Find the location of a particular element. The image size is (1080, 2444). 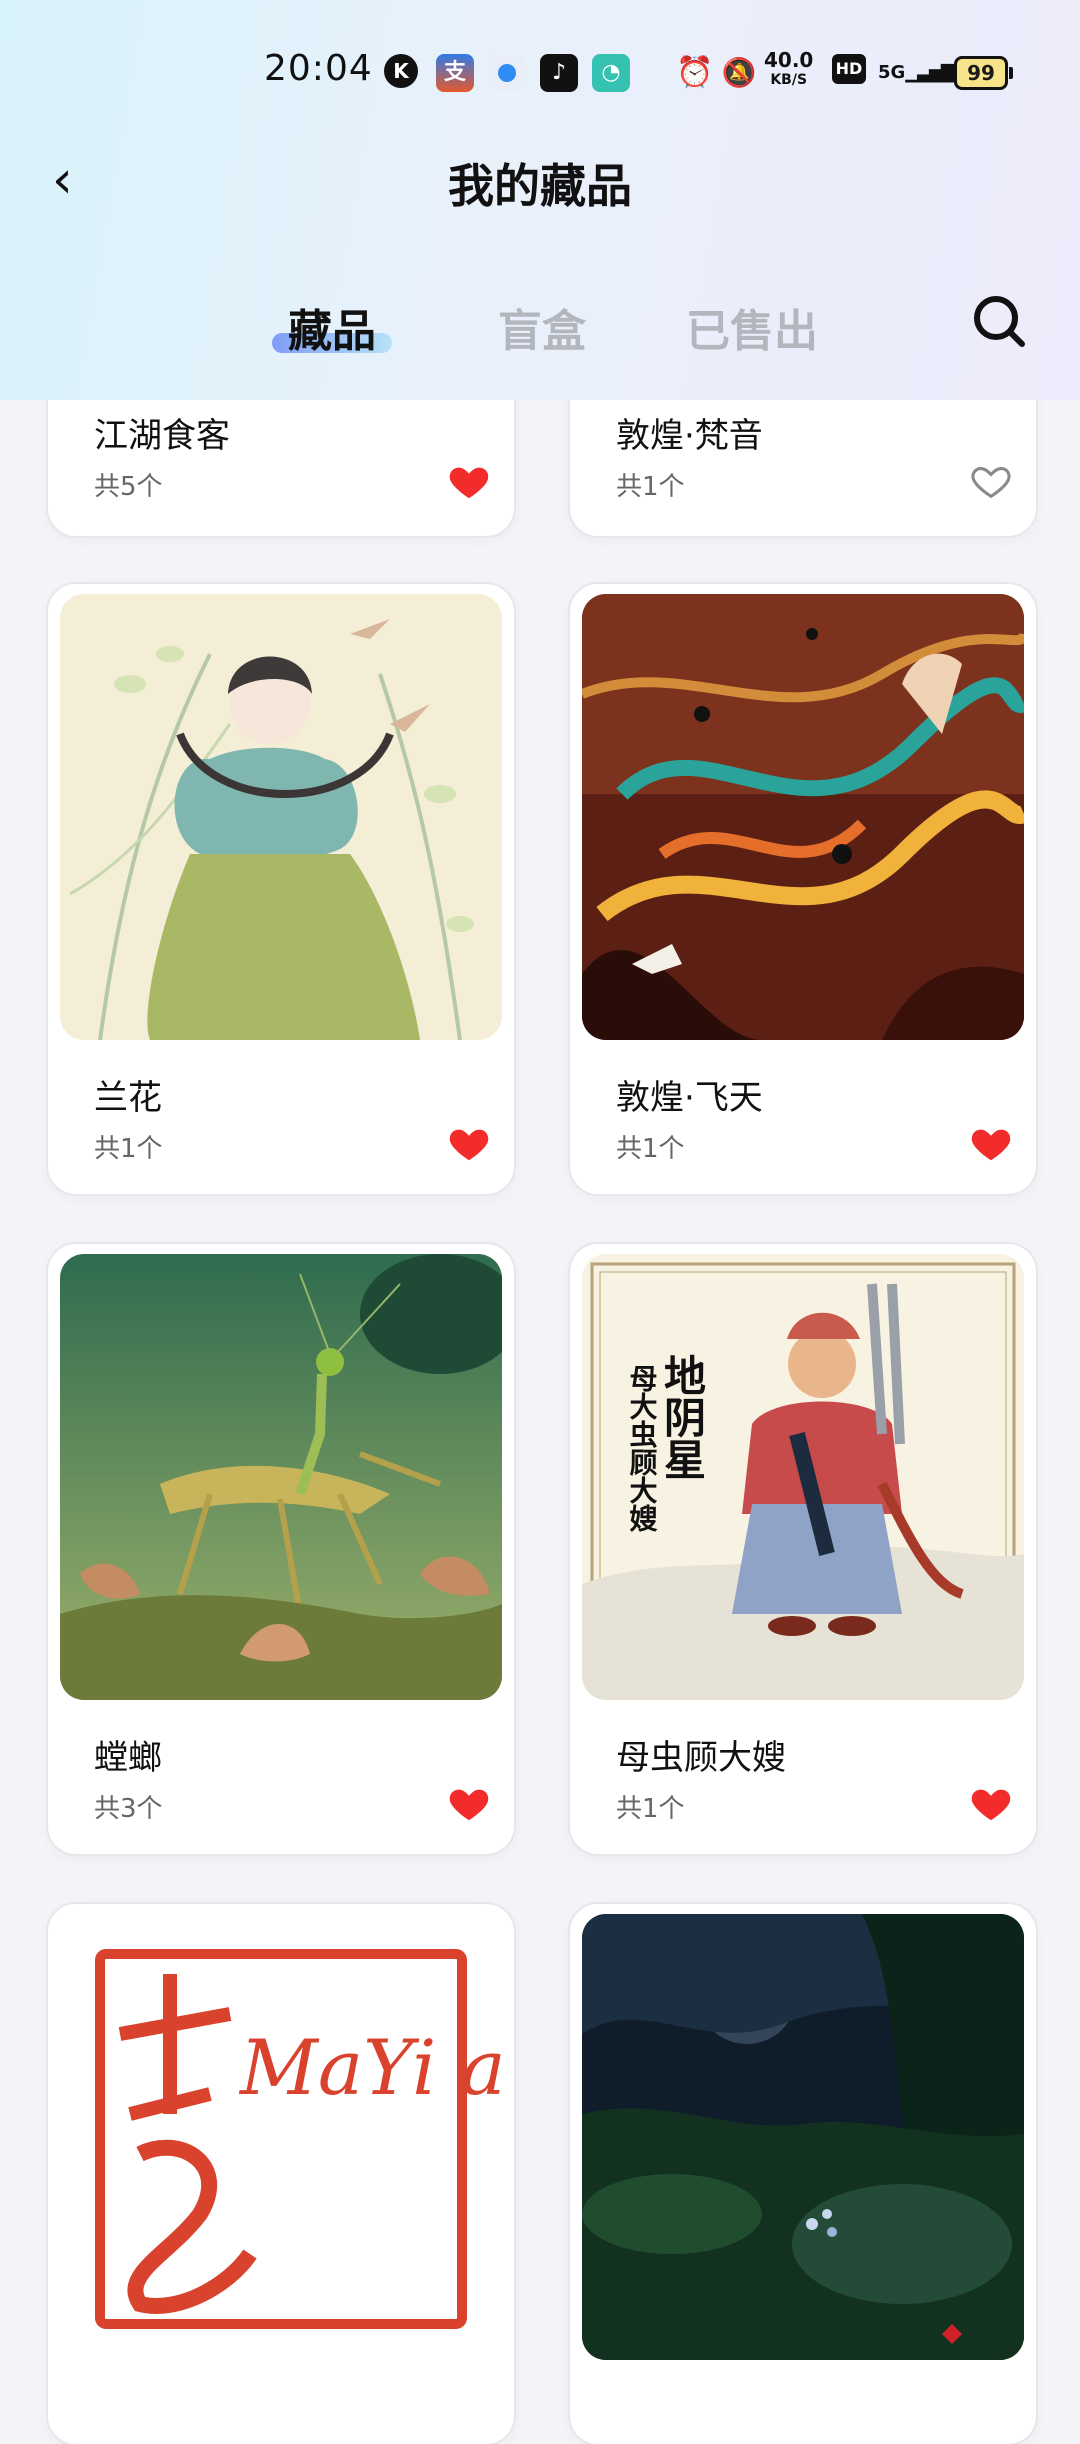

status-bar: 20:04 K 支 ♪ ◔ ⏰ 🔕 40.0 KB/S HD 5G▁▃▅▇ 99 is located at coordinates (540, 72).